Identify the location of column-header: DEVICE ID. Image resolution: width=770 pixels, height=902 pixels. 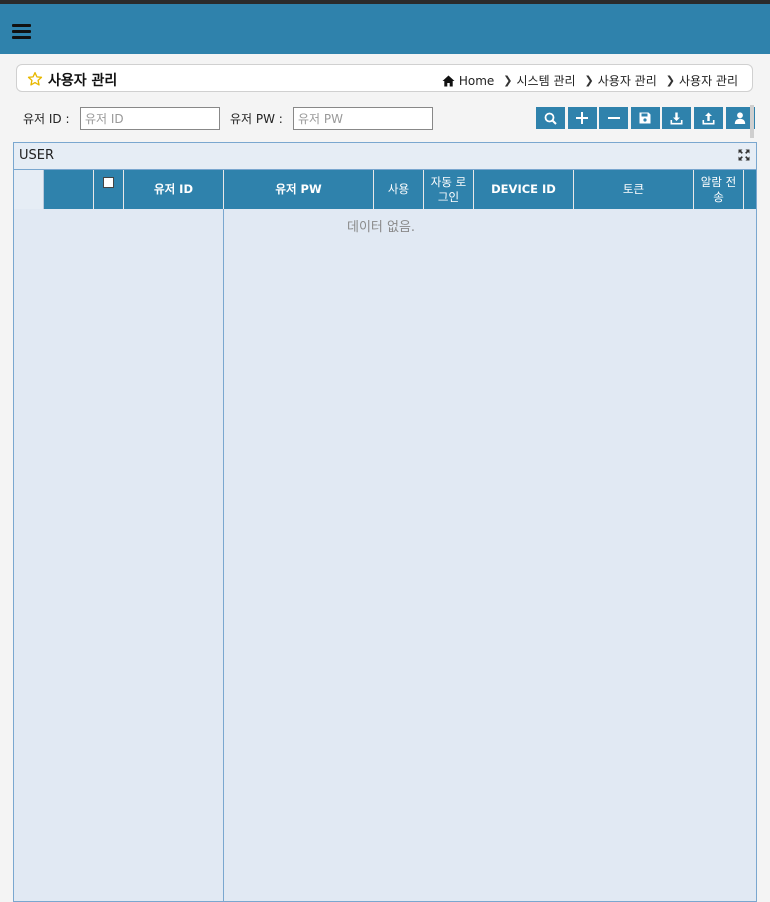
(524, 189).